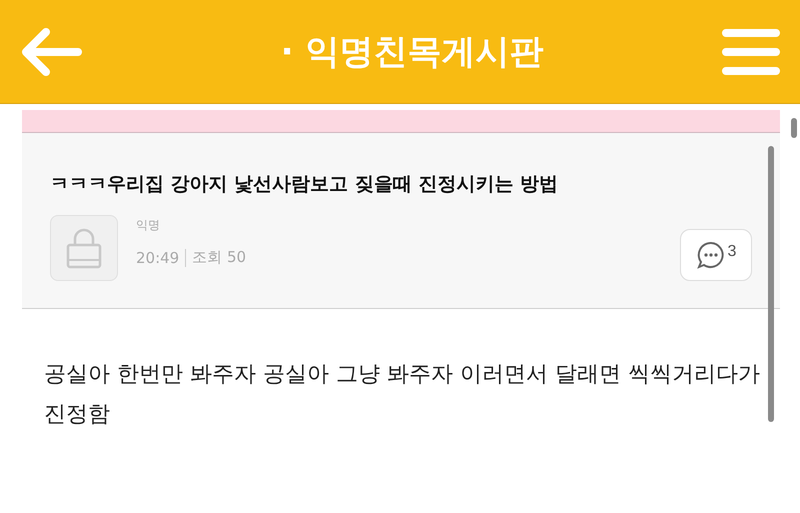 This screenshot has height=513, width=800. What do you see at coordinates (148, 225) in the screenshot?
I see `author-name: 익명` at bounding box center [148, 225].